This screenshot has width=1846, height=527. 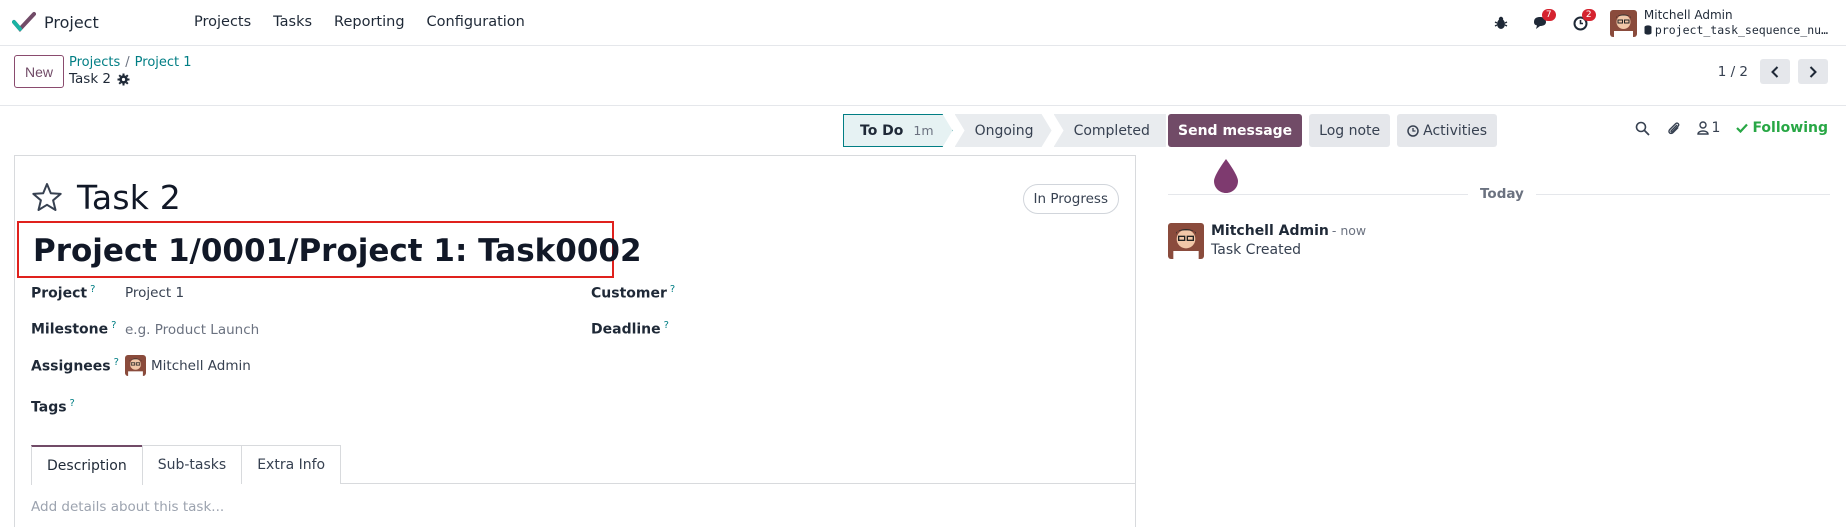 What do you see at coordinates (1413, 130) in the screenshot?
I see `clock-icon` at bounding box center [1413, 130].